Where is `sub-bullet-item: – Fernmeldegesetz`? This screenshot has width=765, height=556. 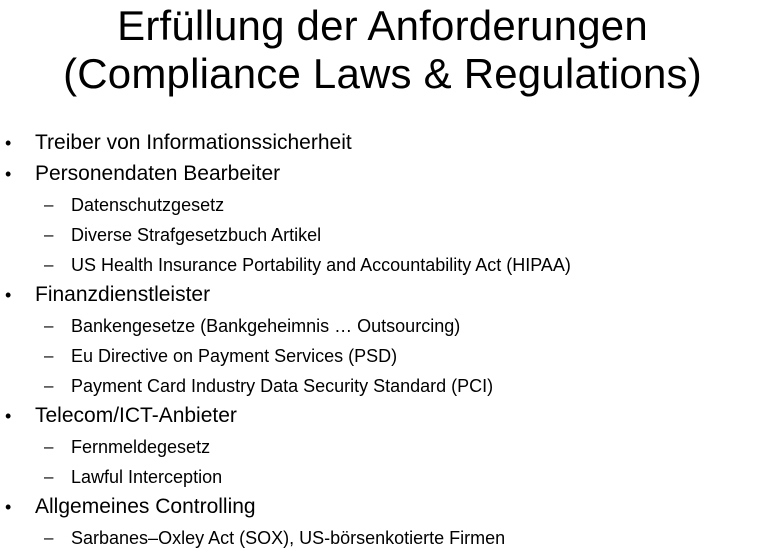 sub-bullet-item: – Fernmeldegesetz is located at coordinates (382, 446).